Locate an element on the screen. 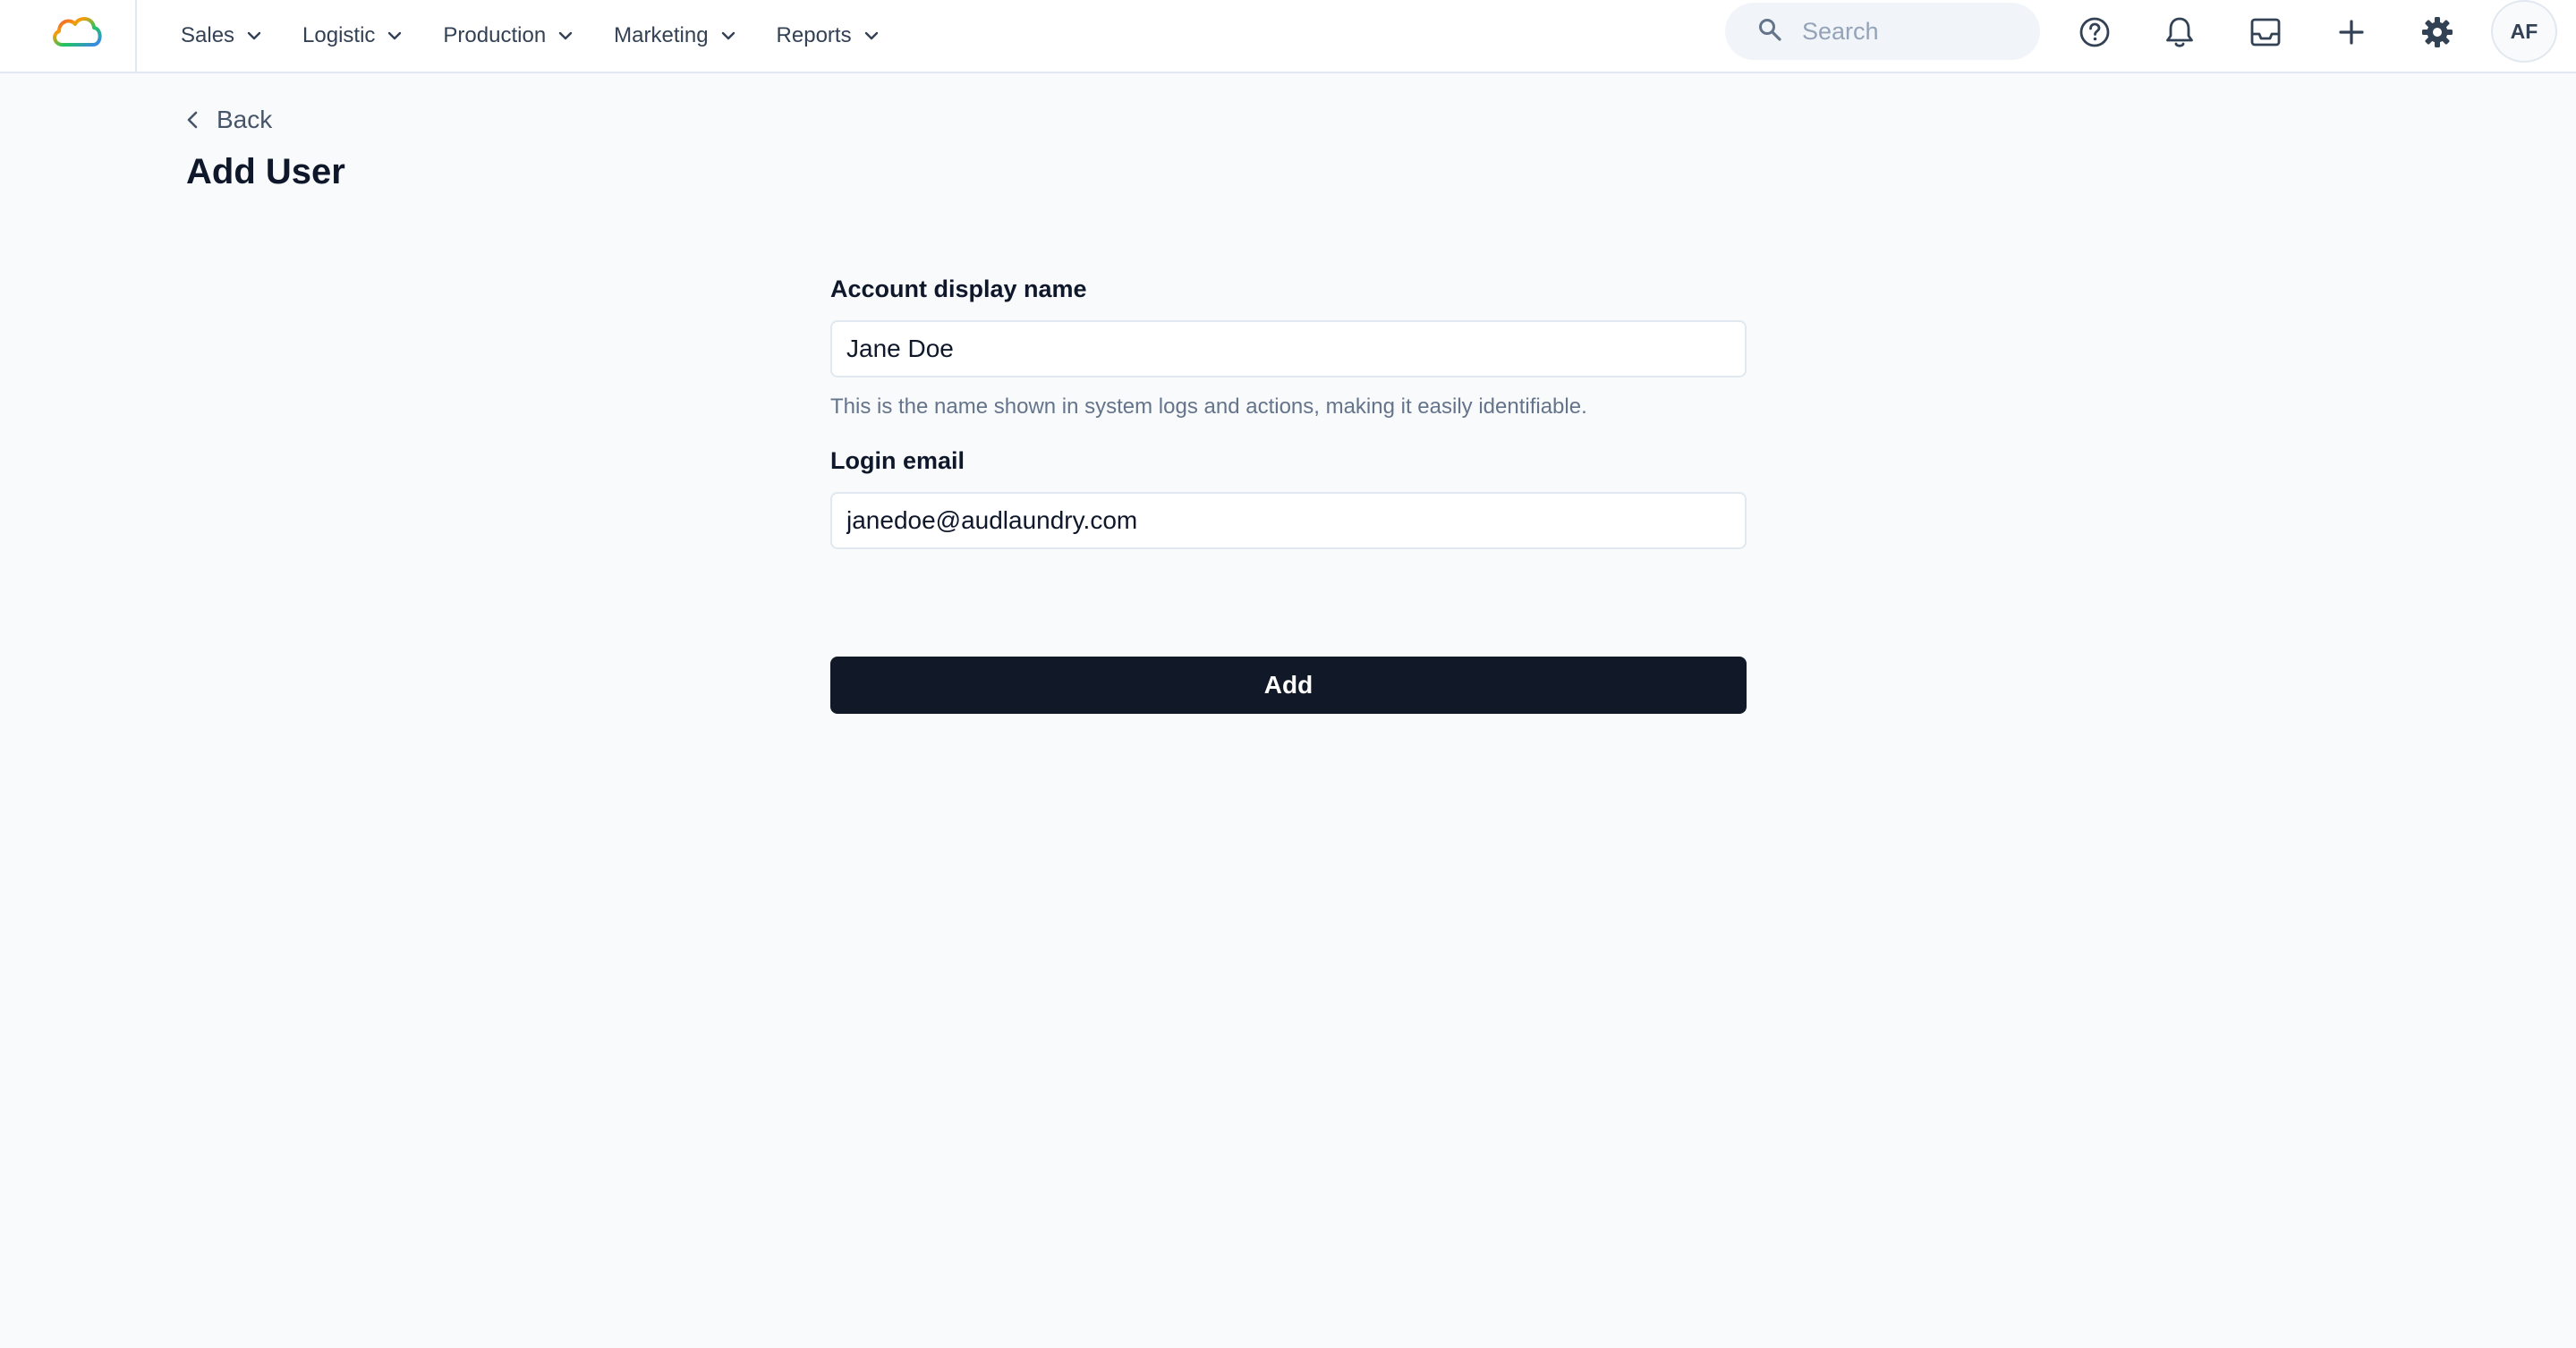 The height and width of the screenshot is (1348, 2576). nav-item-reports: Reports is located at coordinates (828, 35).